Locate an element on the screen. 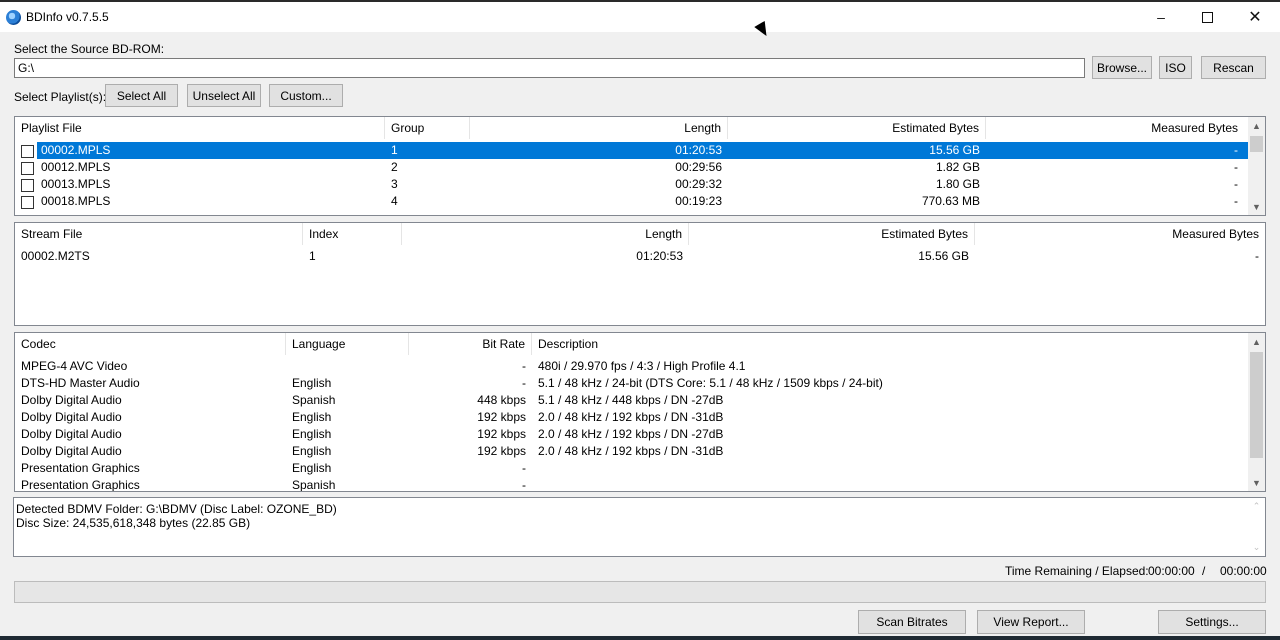  playlist-row: 00018.MPLS 4 00:19:23 770.63 MB - is located at coordinates (632, 201).